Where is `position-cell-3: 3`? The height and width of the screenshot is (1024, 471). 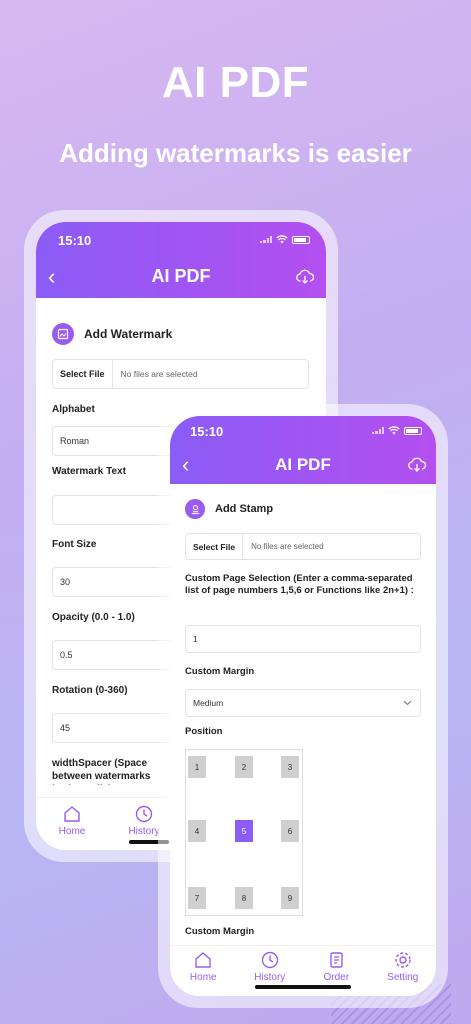
position-cell-3: 3 is located at coordinates (290, 767).